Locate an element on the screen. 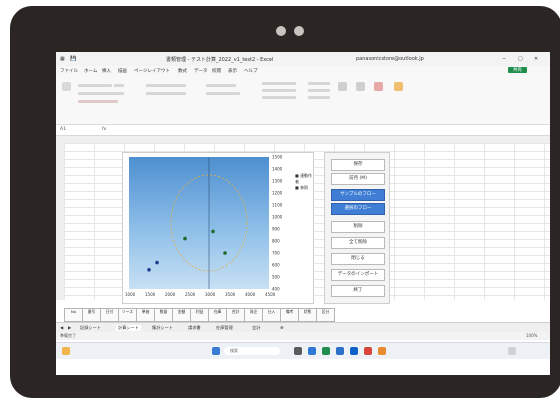 The width and height of the screenshot is (560, 401). delete-cells is located at coordinates (319, 90).